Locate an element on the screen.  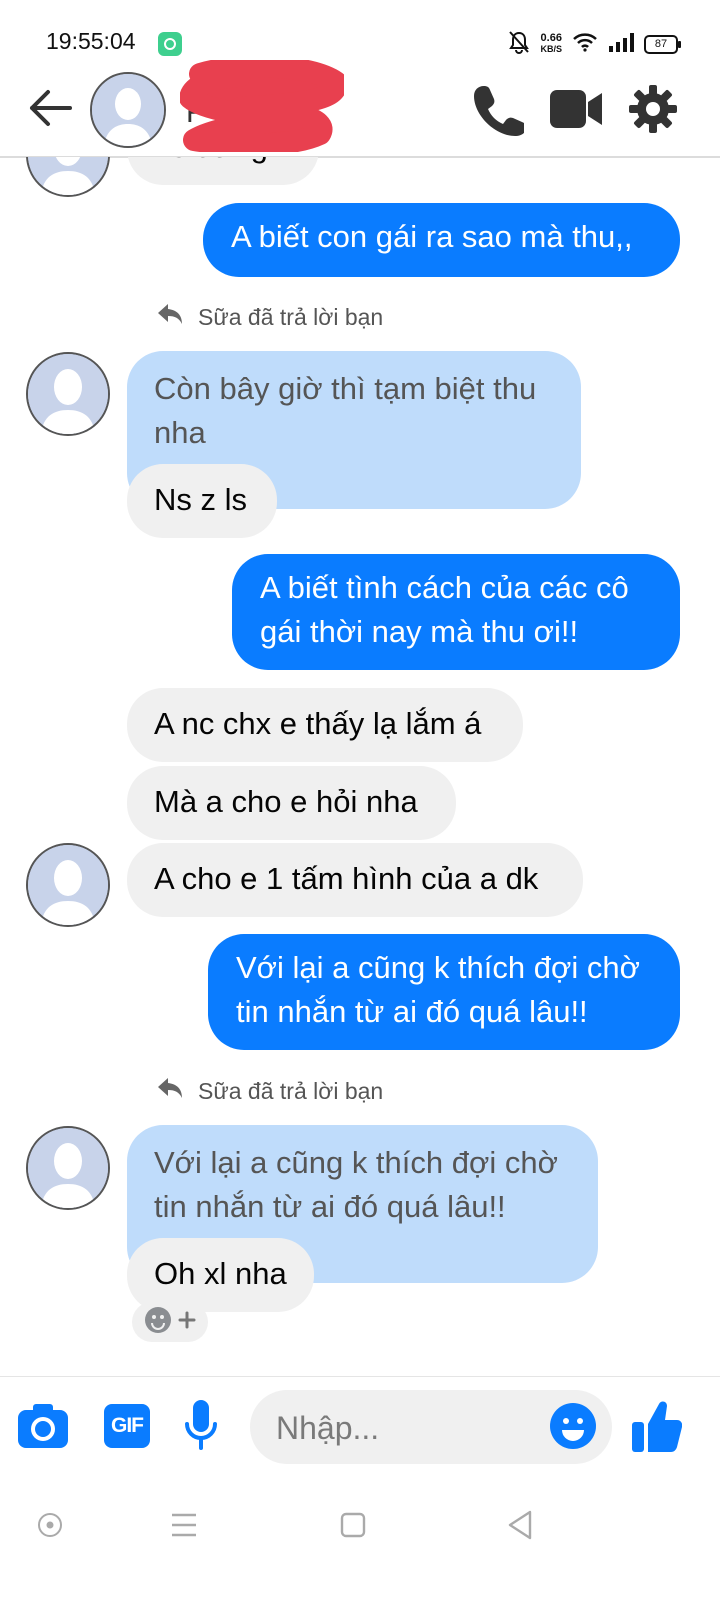
video-camera-icon is located at coordinates (577, 111).